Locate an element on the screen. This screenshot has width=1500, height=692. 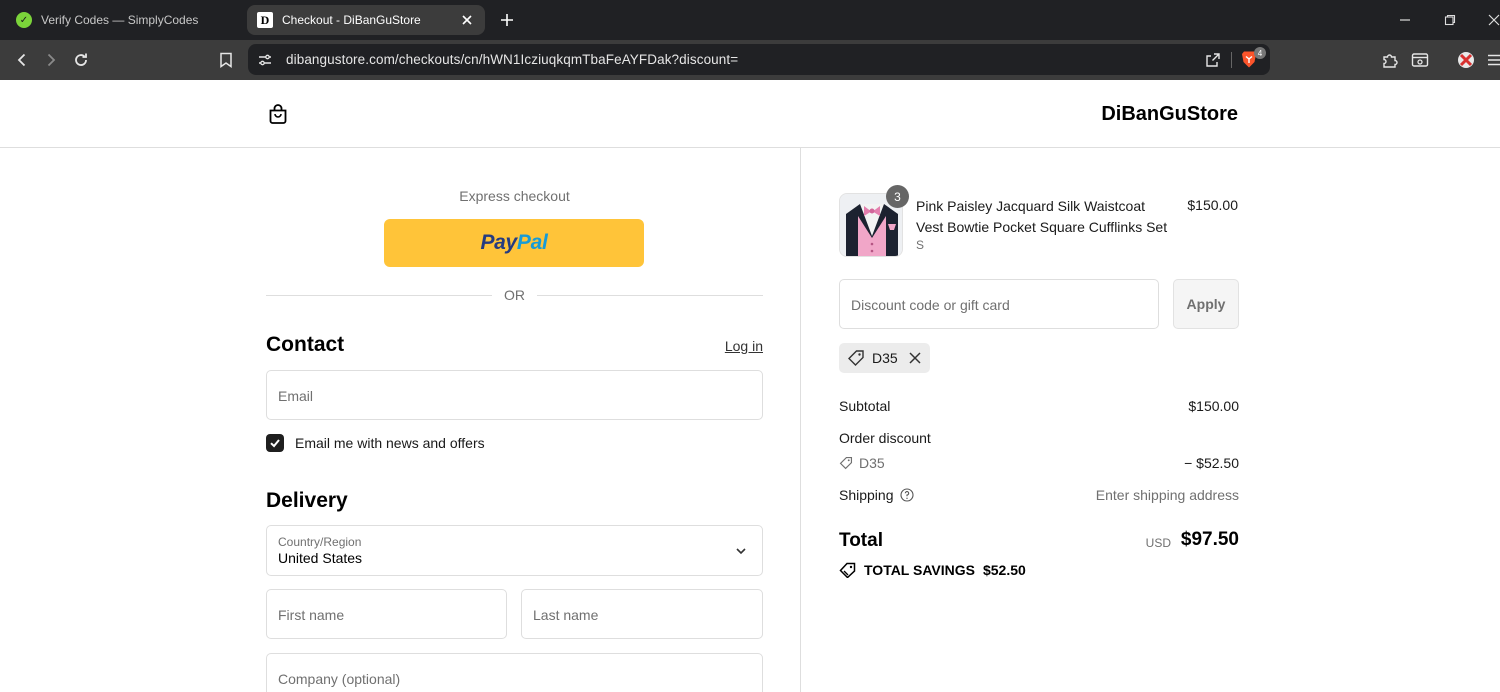
paypal-logo-part2: Pal is located at coordinates (532, 242).